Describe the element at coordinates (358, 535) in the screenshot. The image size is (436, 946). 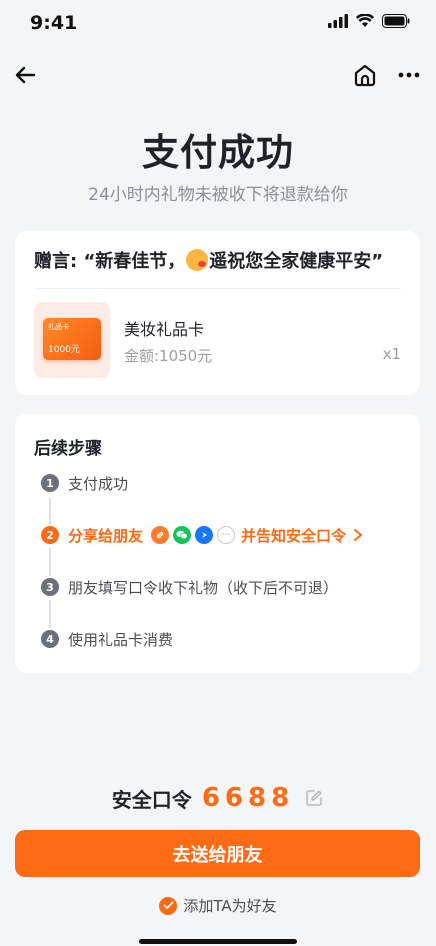
I see `chevron-right-icon` at that location.